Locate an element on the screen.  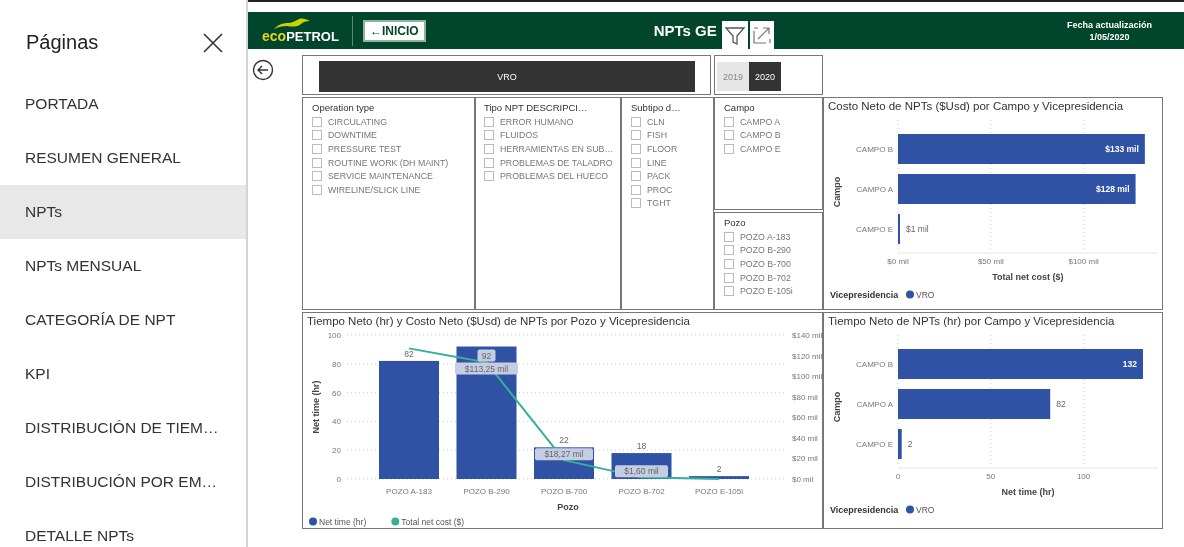
report-title: NPTs GE is located at coordinates (685, 30).